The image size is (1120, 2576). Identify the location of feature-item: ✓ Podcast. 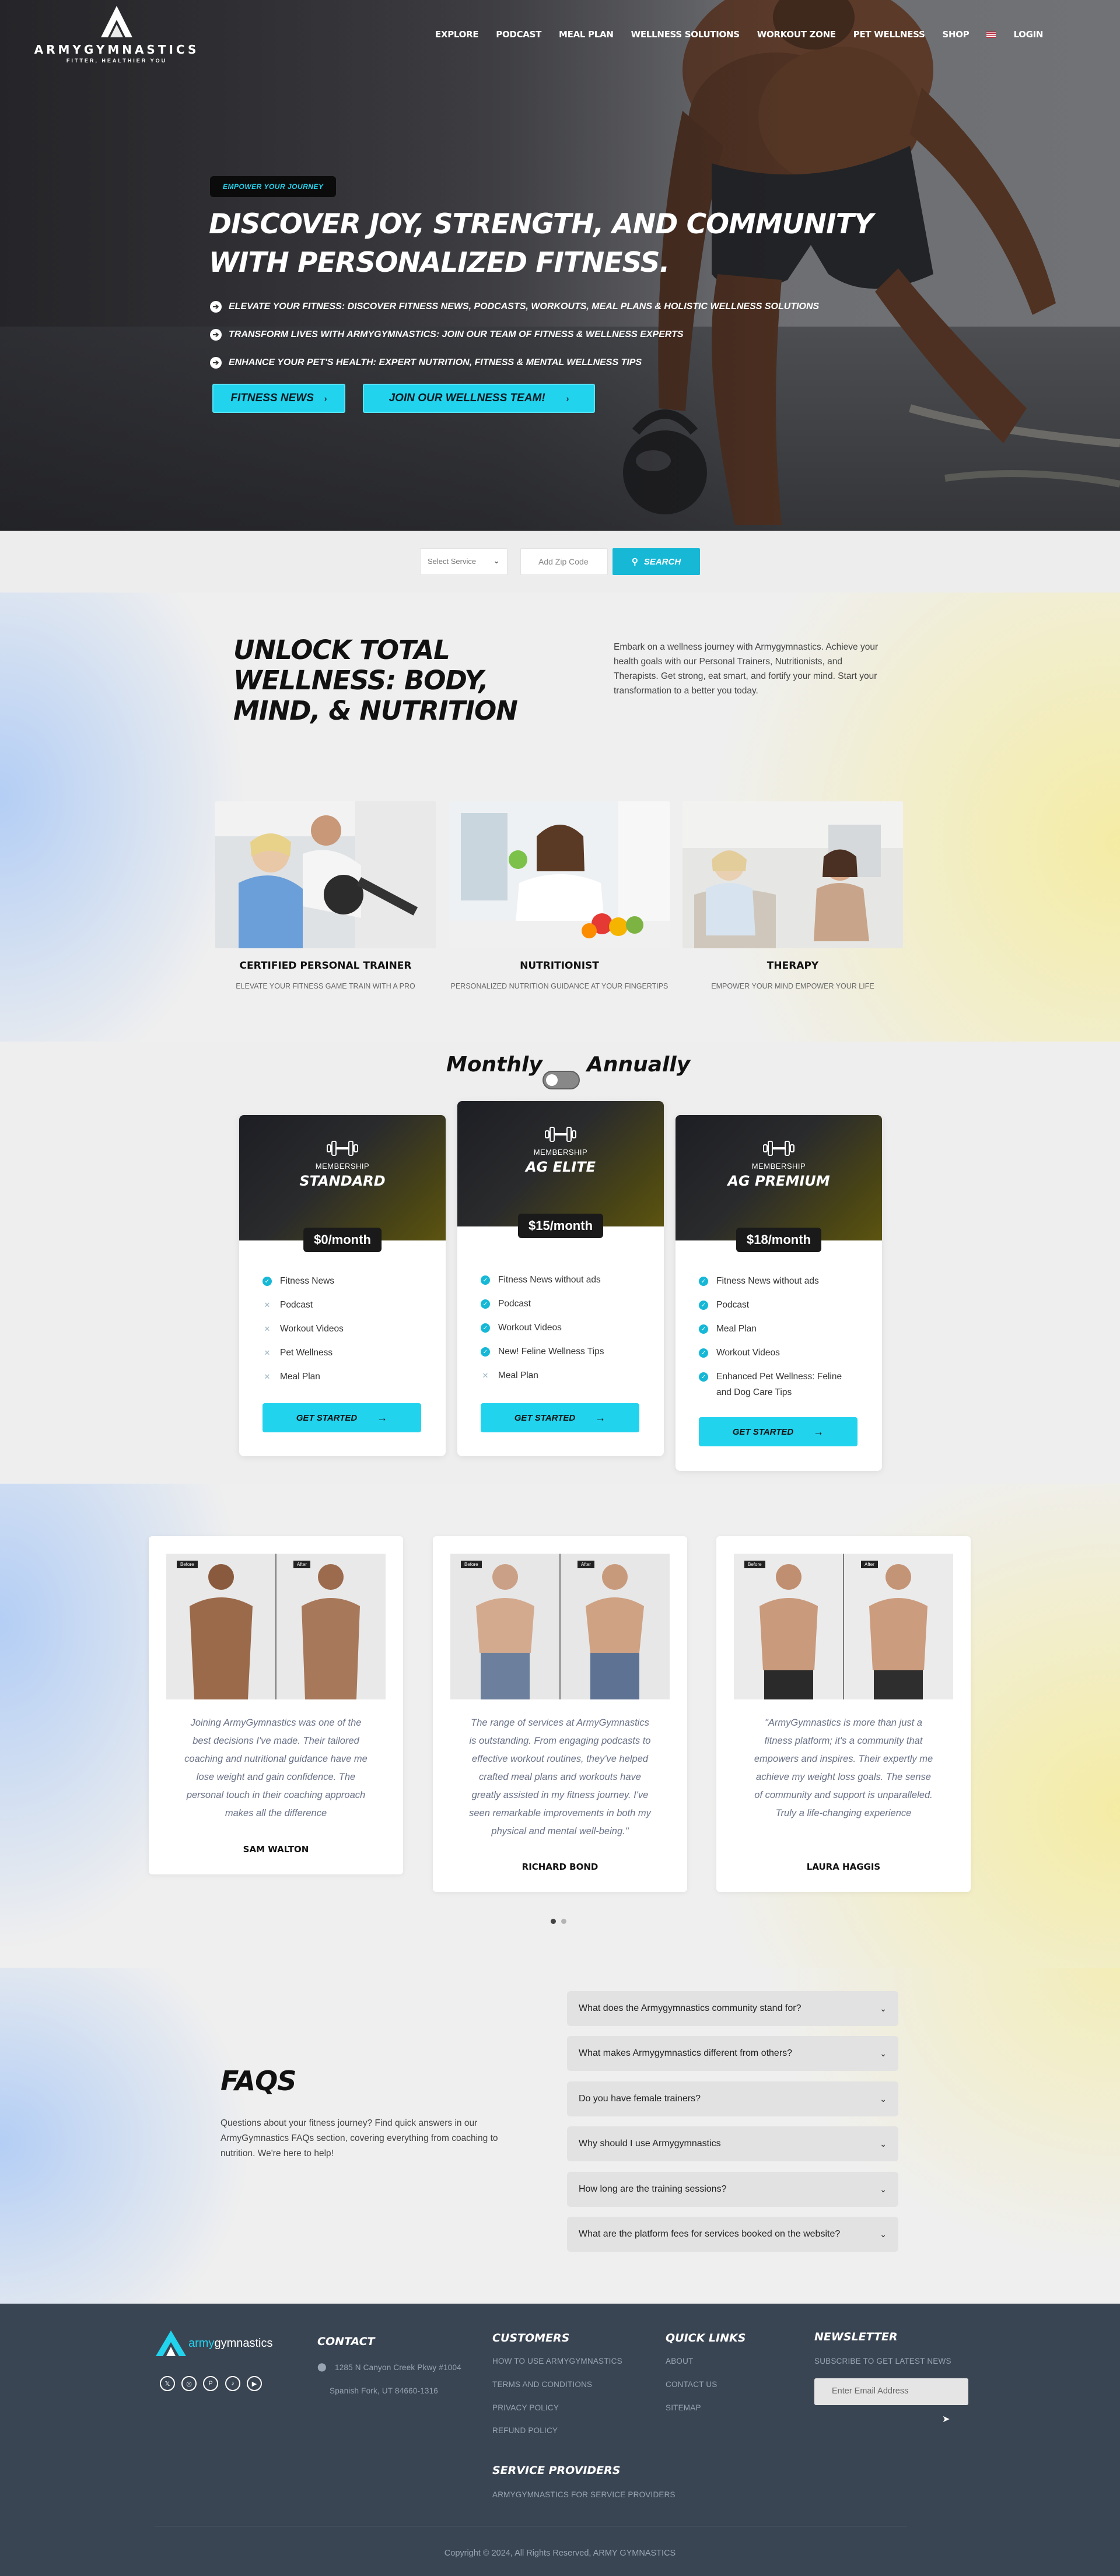
(572, 1304).